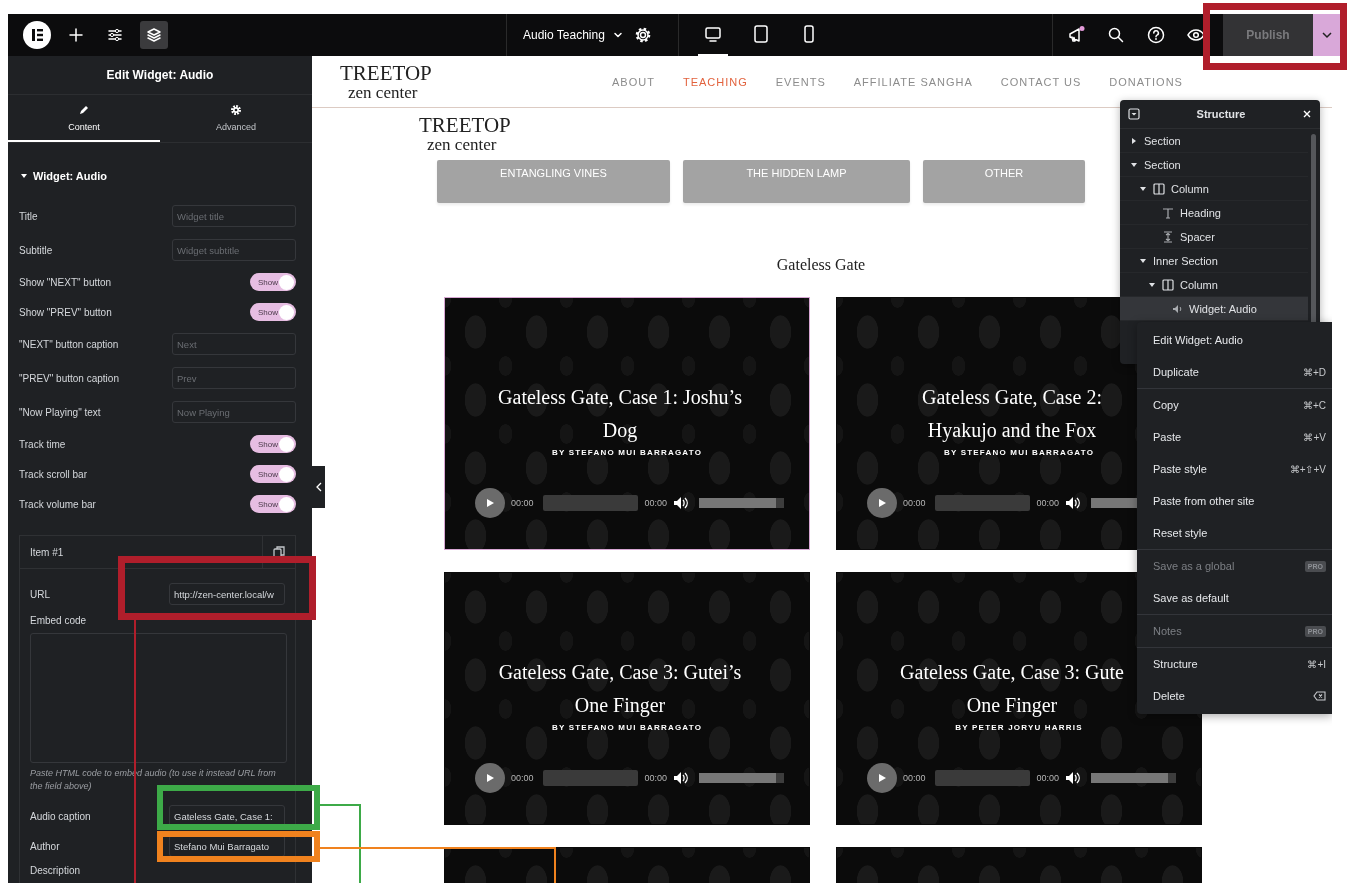 Image resolution: width=1347 pixels, height=883 pixels. I want to click on menu-item: Edit Widget: Audio, so click(1234, 340).